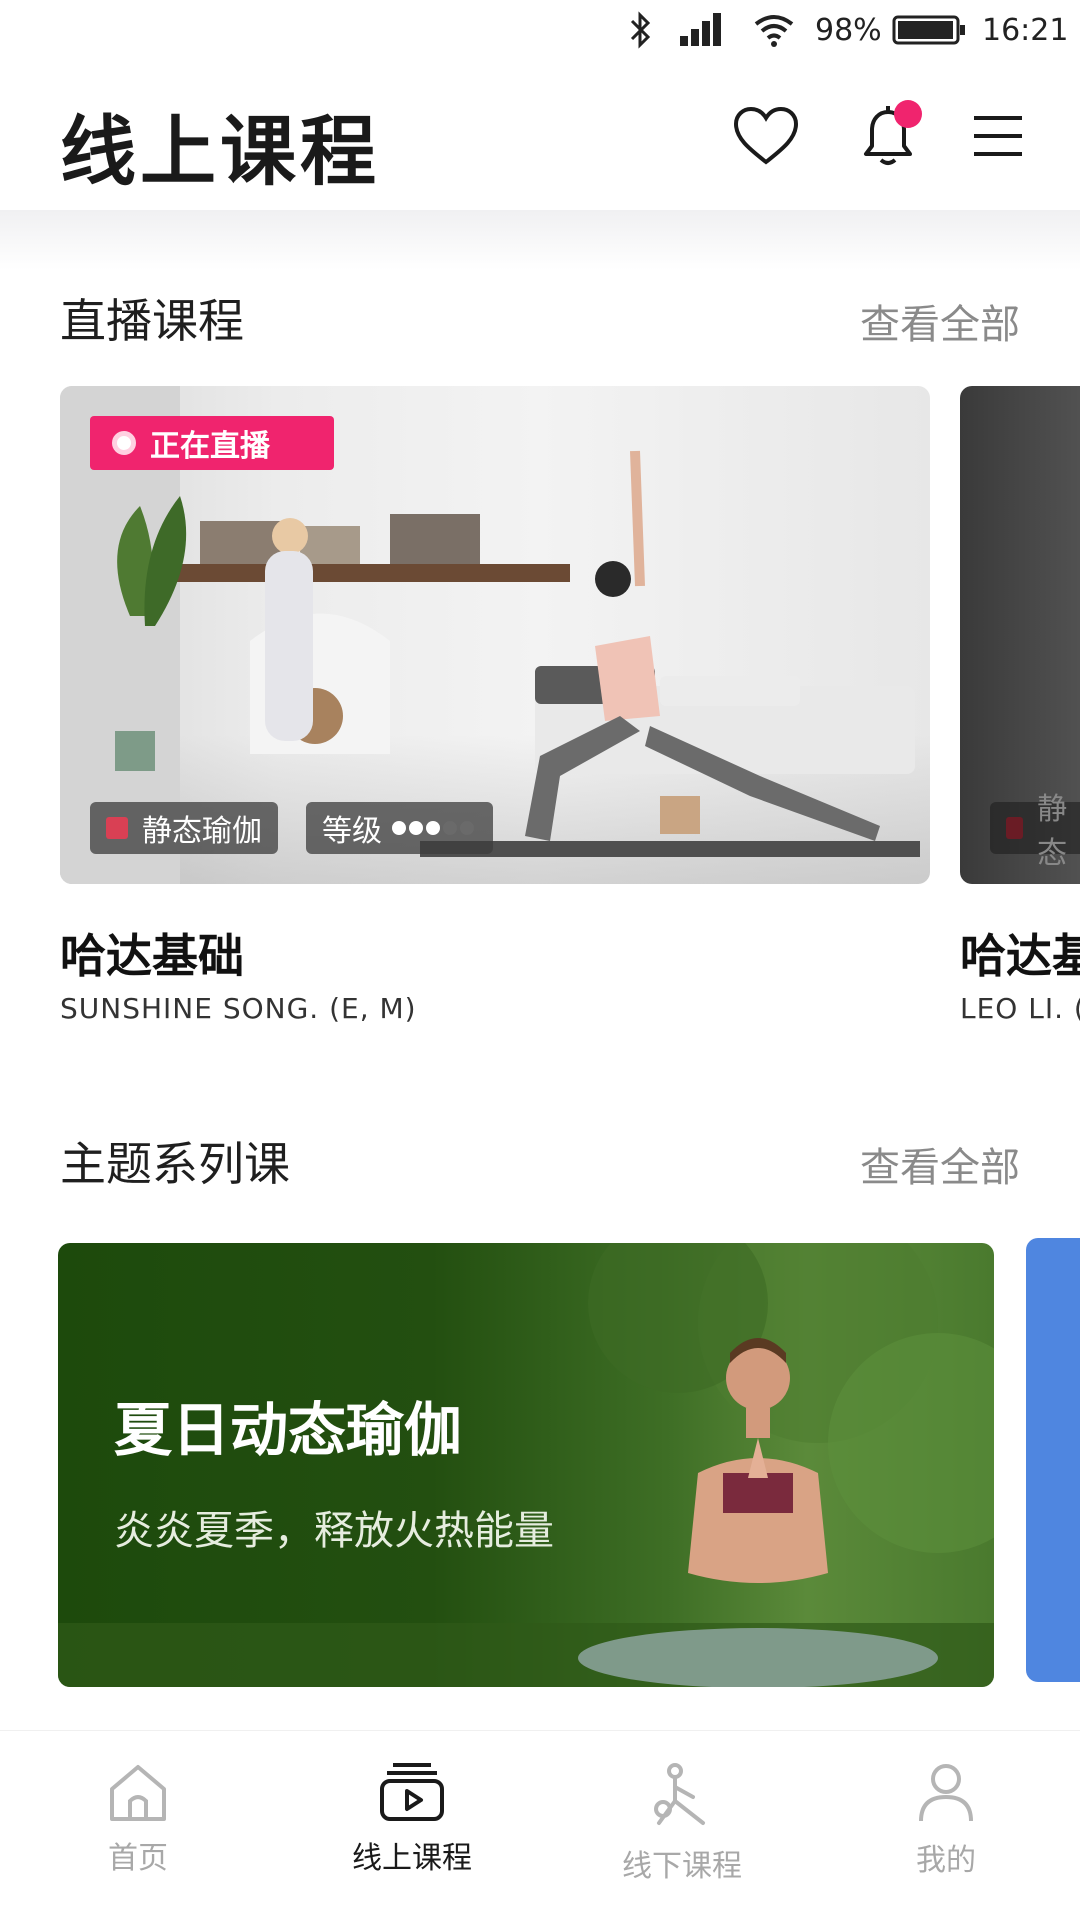  Describe the element at coordinates (152, 321) in the screenshot. I see `live-section-title: 直播课程` at that location.